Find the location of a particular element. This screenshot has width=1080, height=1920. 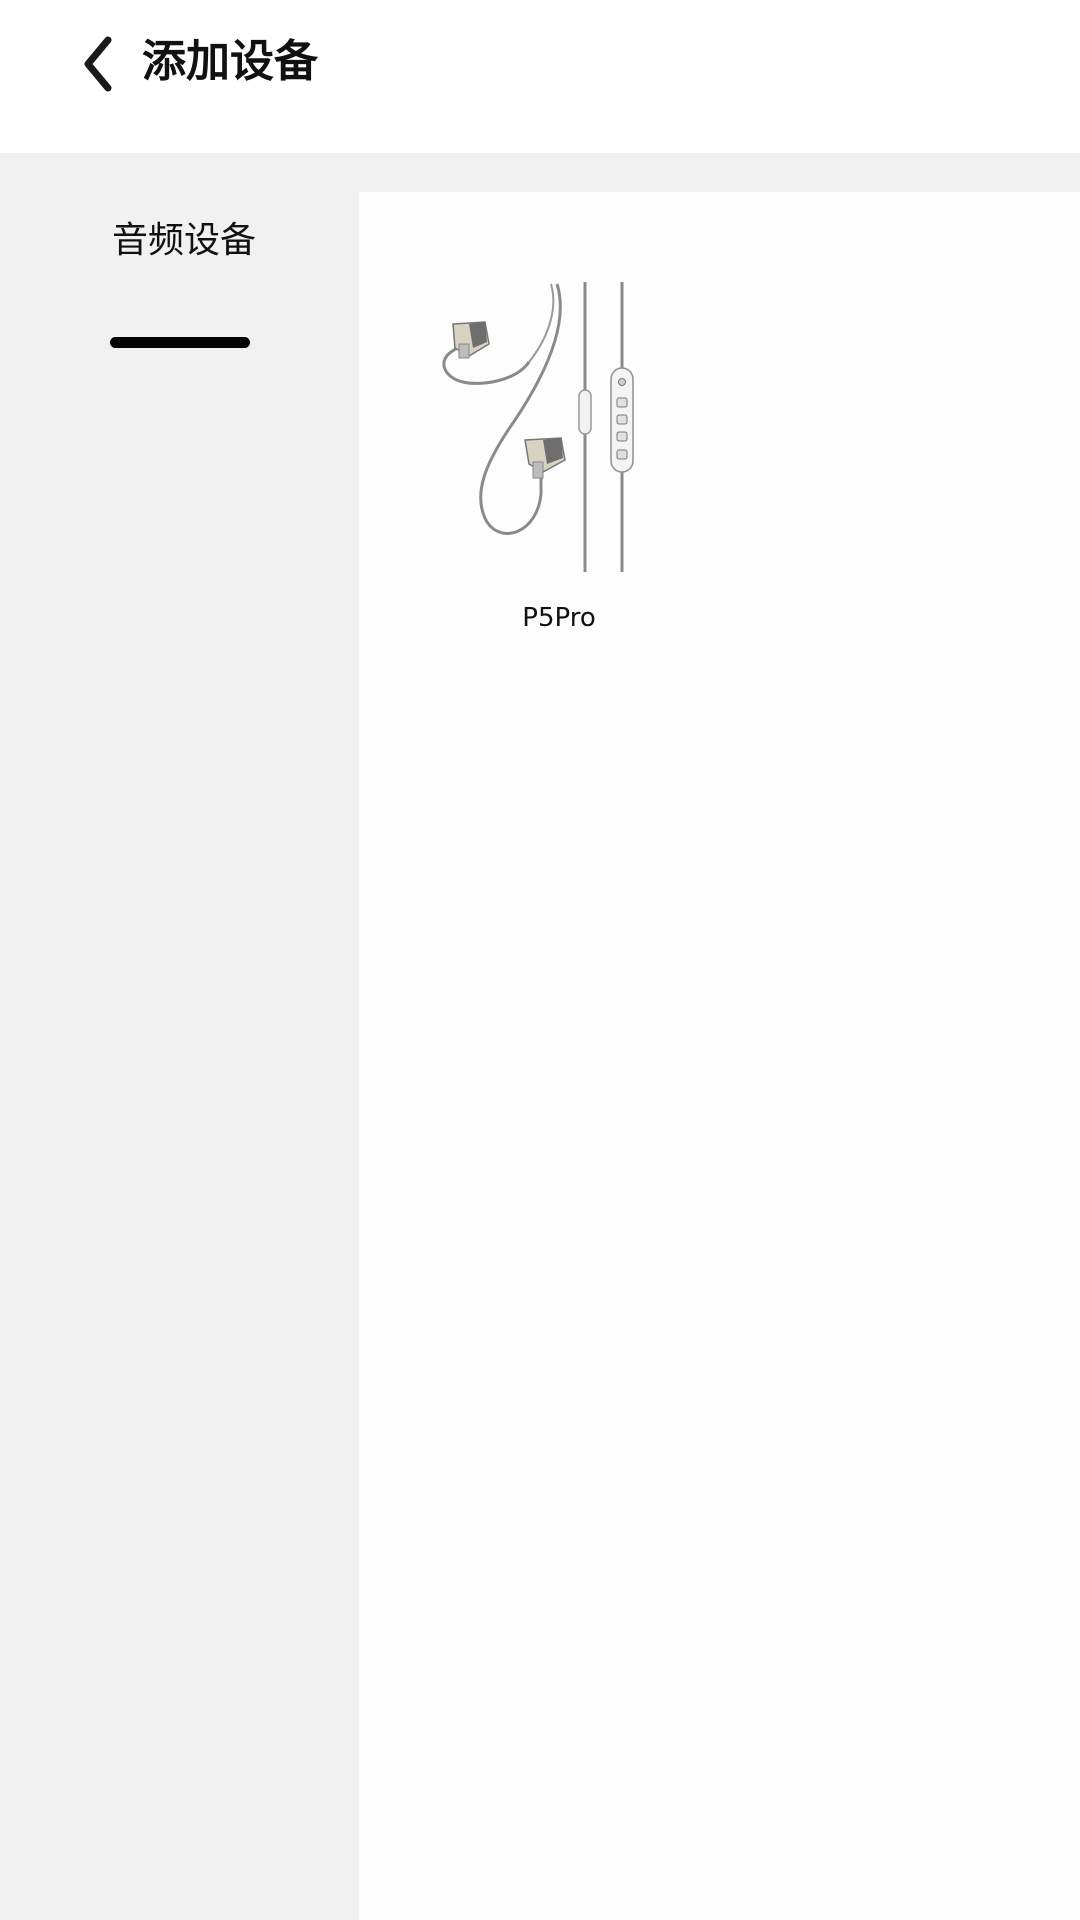

app-header: 添加设备 is located at coordinates (540, 76).